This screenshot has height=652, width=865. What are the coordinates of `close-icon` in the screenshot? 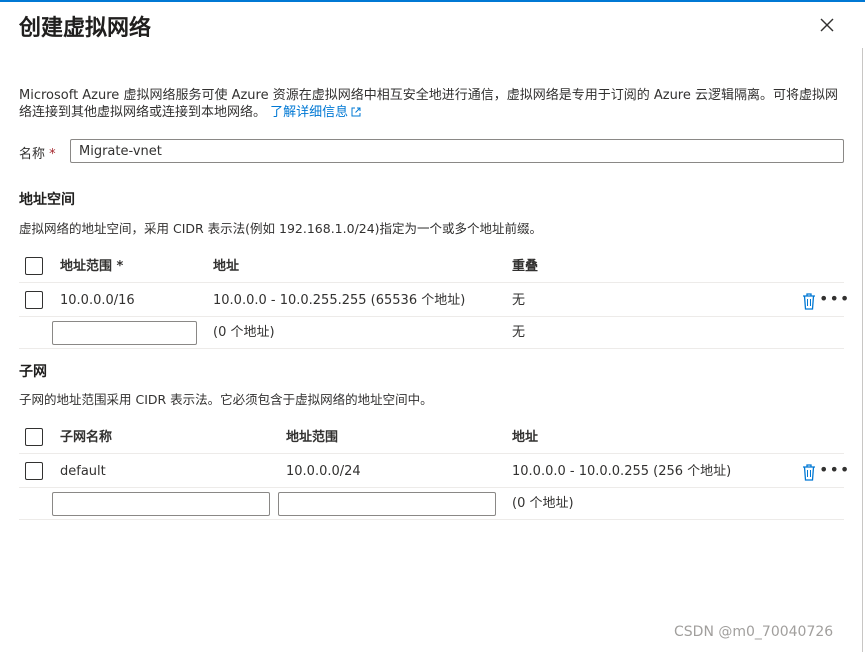 It's located at (827, 25).